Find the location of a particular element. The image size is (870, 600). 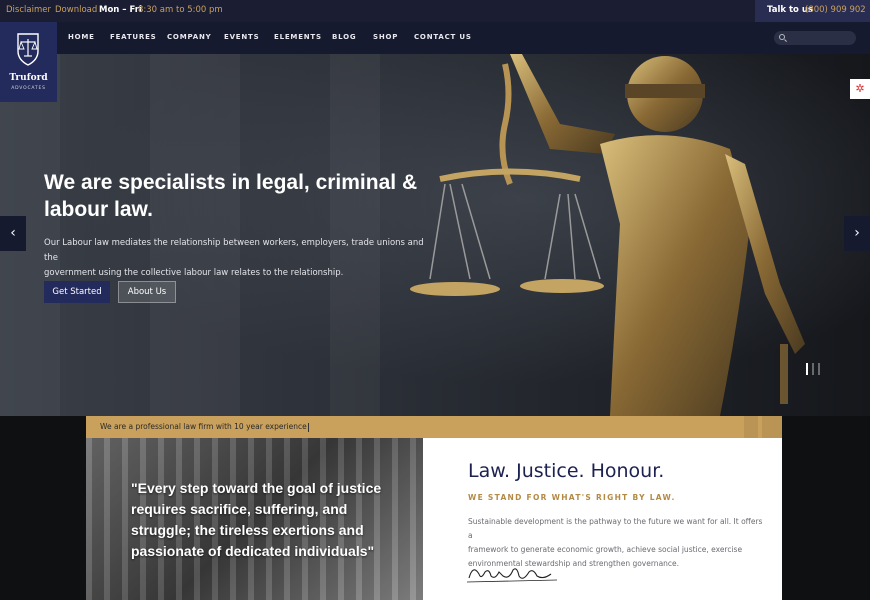

nav-item-contact-us: CONTACT US is located at coordinates (443, 37).